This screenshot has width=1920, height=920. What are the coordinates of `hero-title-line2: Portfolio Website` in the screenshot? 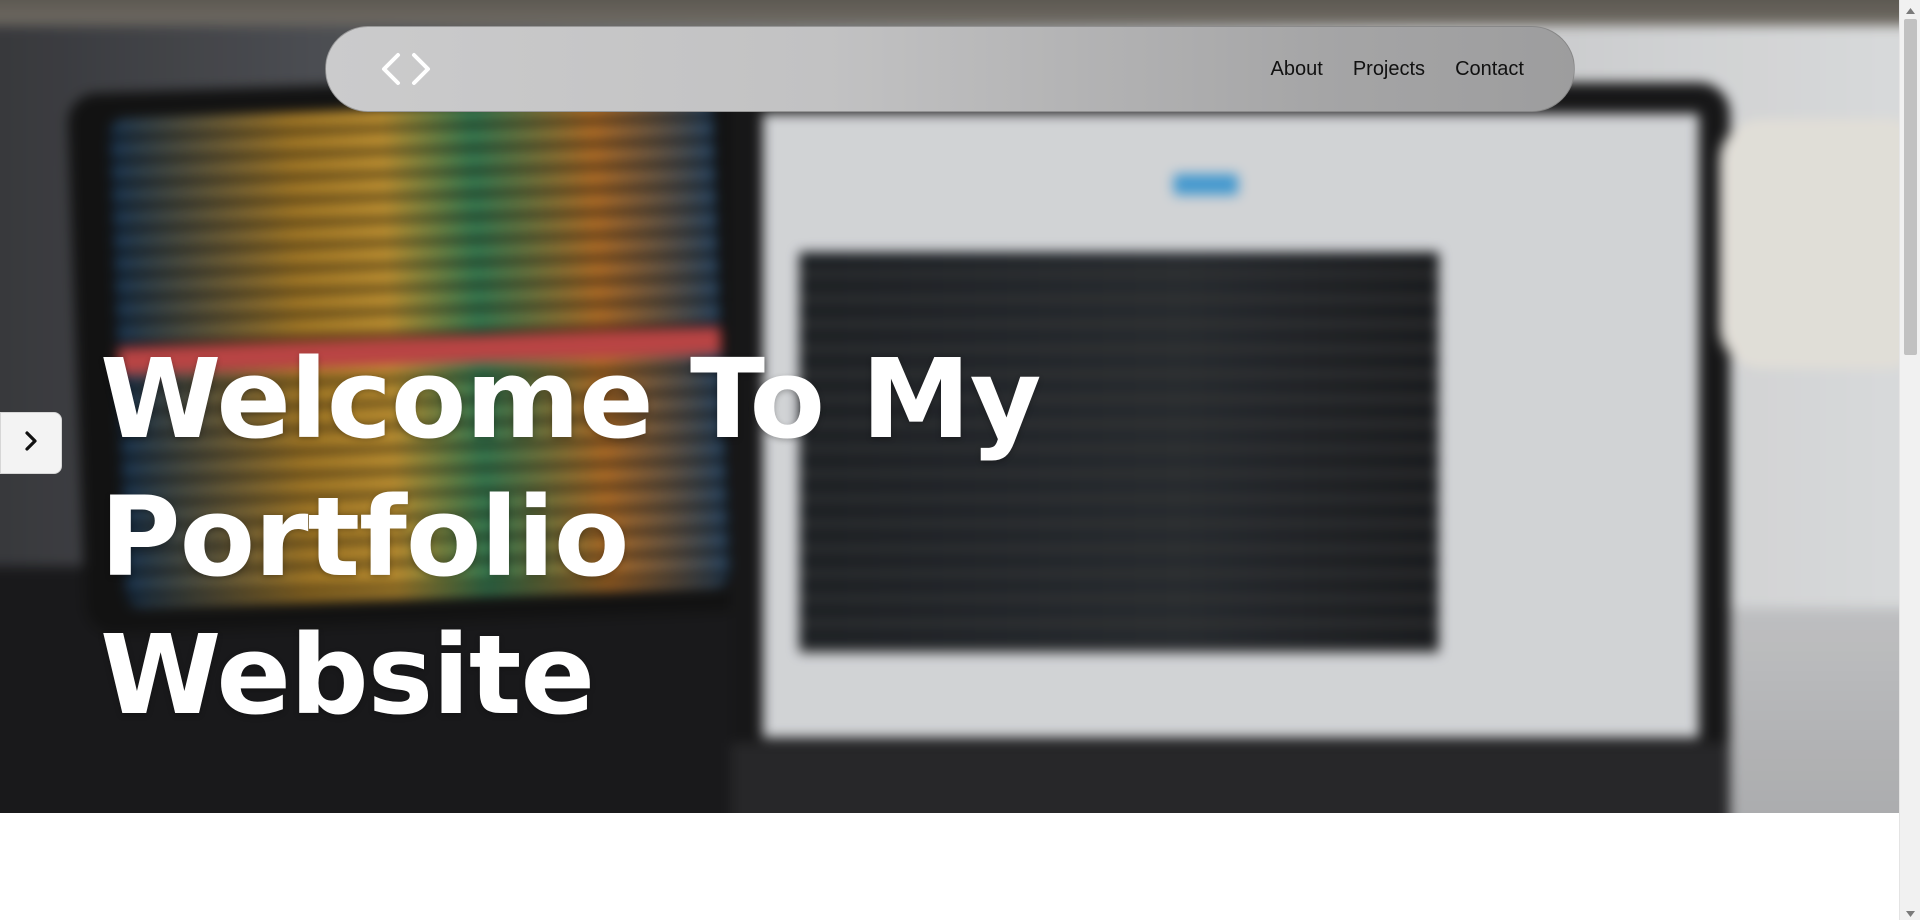 It's located at (364, 606).